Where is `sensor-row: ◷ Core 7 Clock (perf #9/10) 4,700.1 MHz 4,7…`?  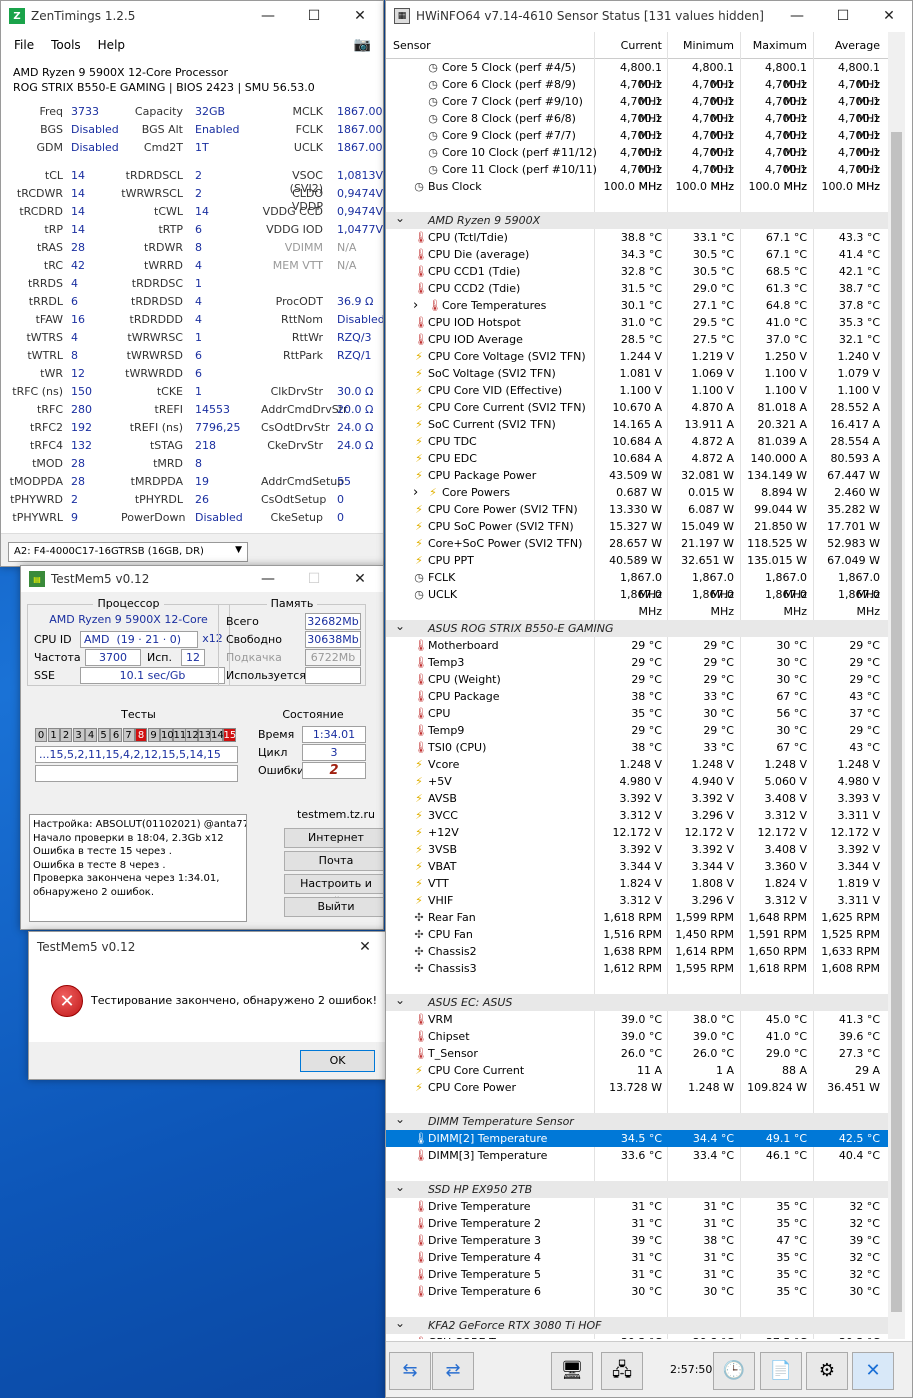
sensor-row: ◷ Core 7 Clock (perf #9/10) 4,700.1 MHz 4,7… is located at coordinates (637, 109).